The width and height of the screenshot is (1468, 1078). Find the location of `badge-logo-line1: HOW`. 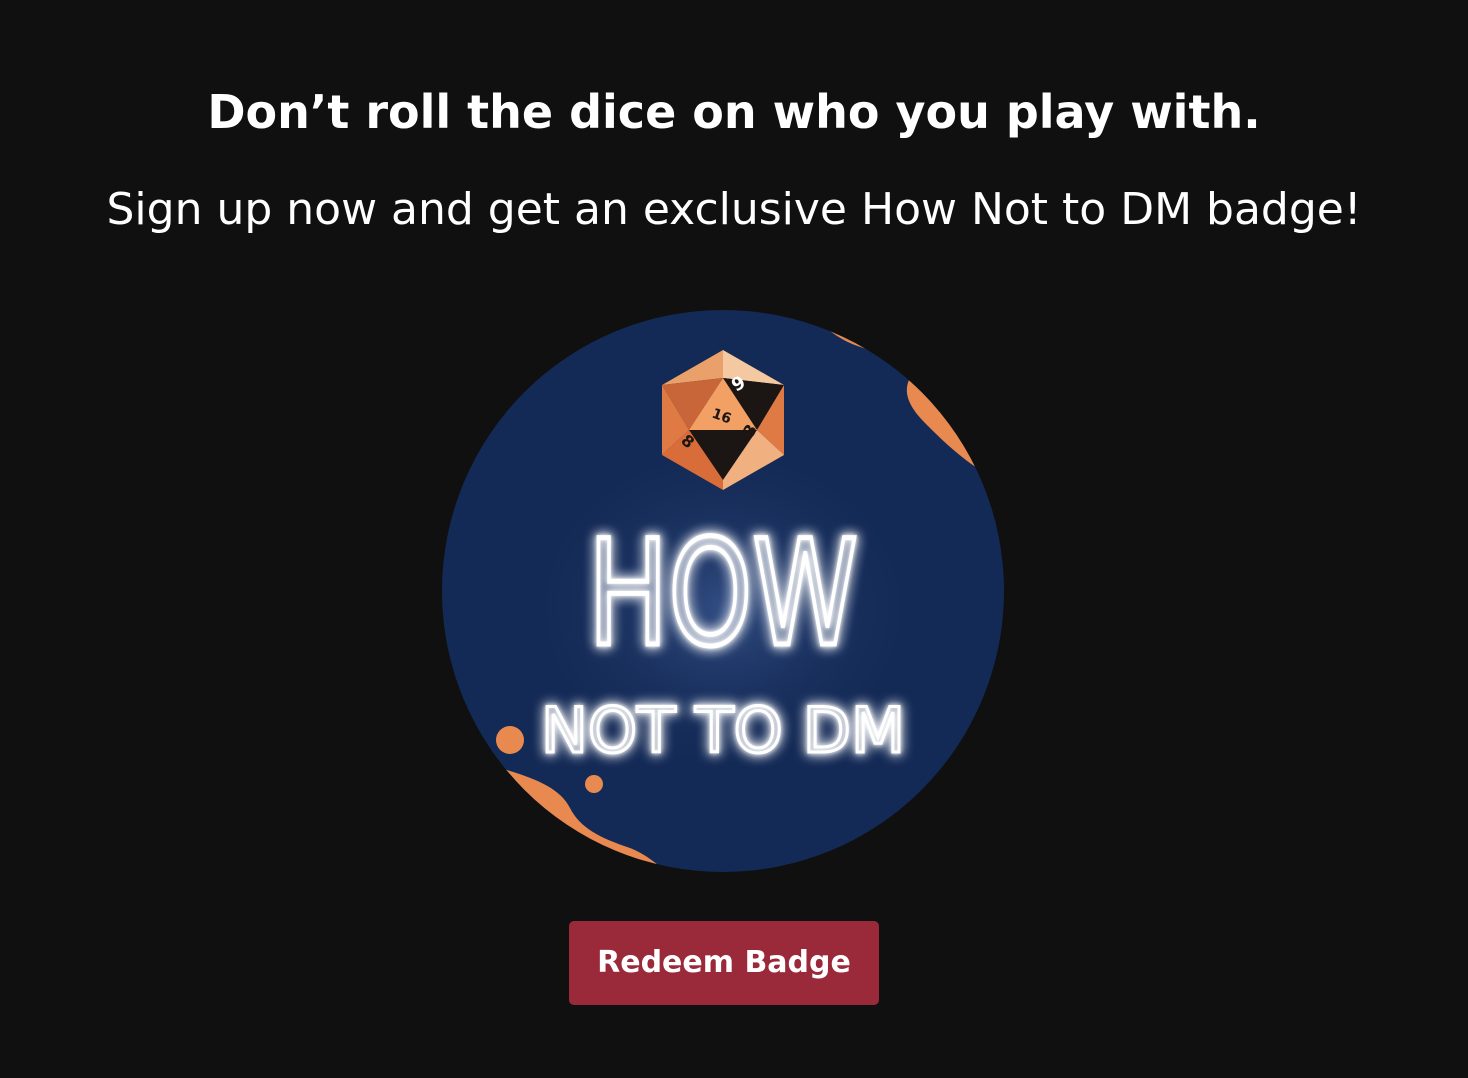

badge-logo-line1: HOW is located at coordinates (723, 594).